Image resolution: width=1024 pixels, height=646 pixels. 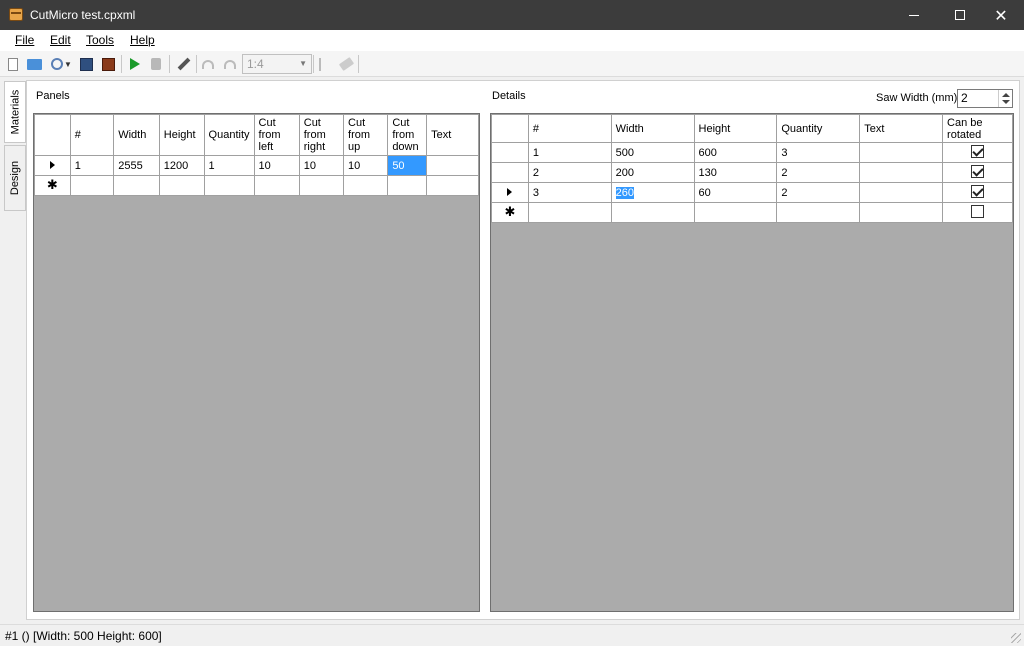 What do you see at coordinates (735, 192) in the screenshot?
I see `table-cell: 60` at bounding box center [735, 192].